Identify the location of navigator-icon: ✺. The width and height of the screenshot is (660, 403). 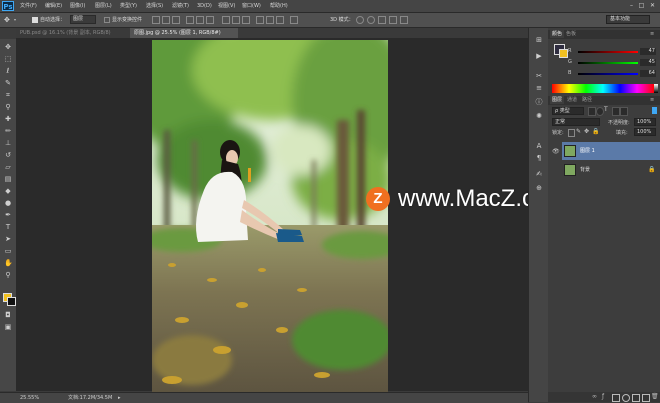
(539, 116).